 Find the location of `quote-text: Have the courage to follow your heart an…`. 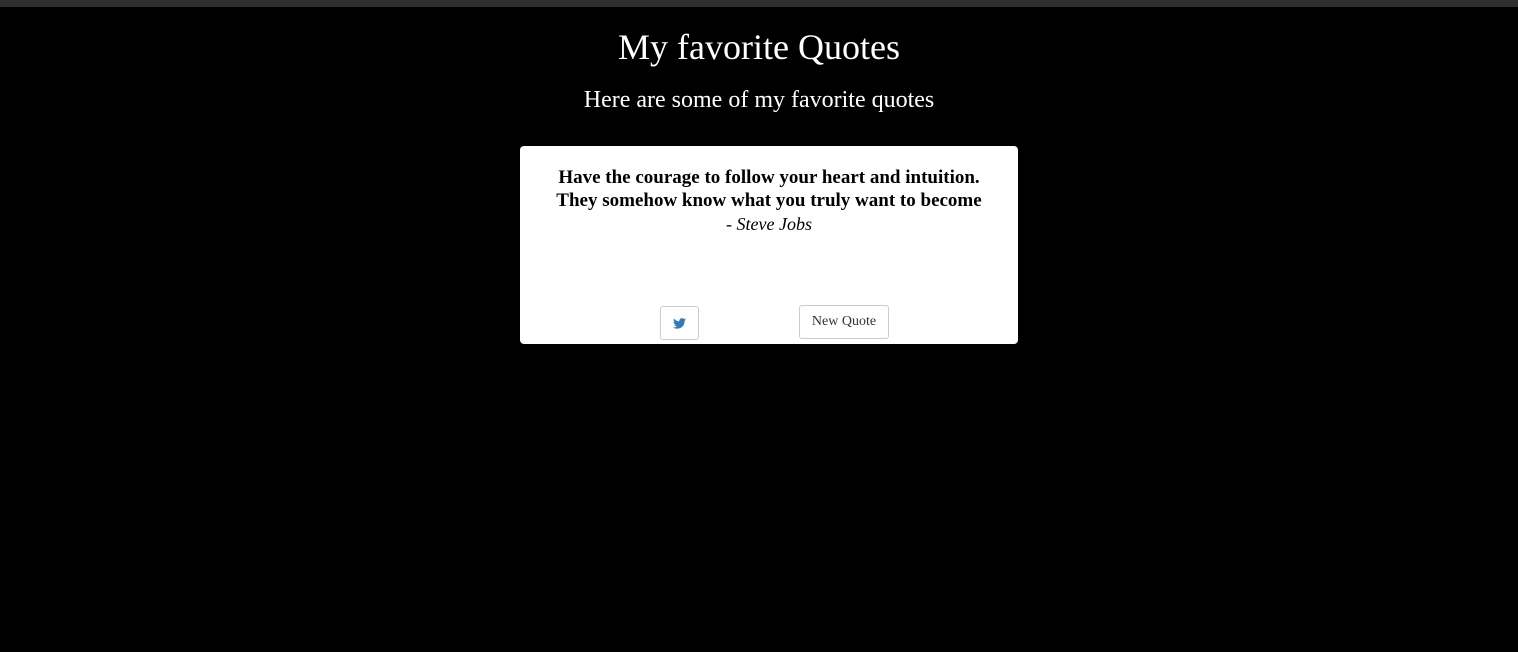

quote-text: Have the courage to follow your heart an… is located at coordinates (769, 189).